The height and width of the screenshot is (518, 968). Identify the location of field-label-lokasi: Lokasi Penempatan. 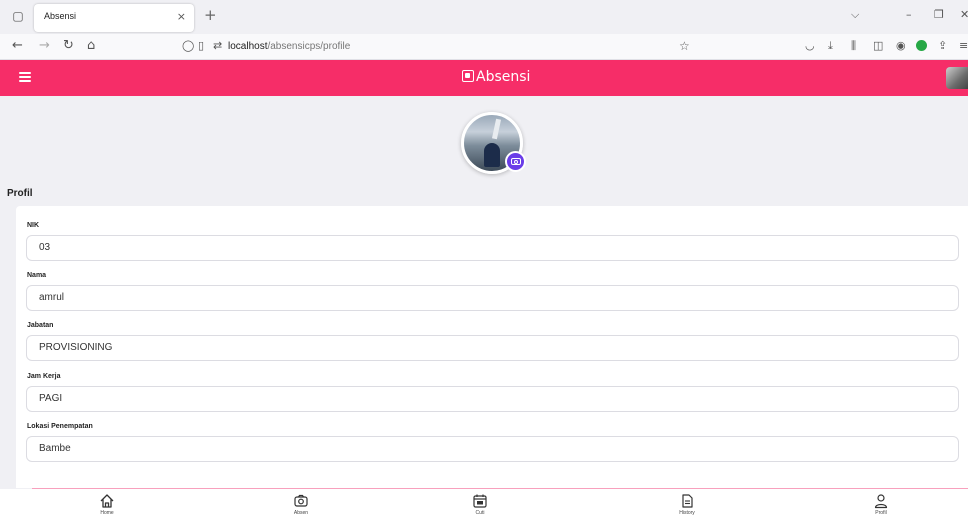
(60, 426).